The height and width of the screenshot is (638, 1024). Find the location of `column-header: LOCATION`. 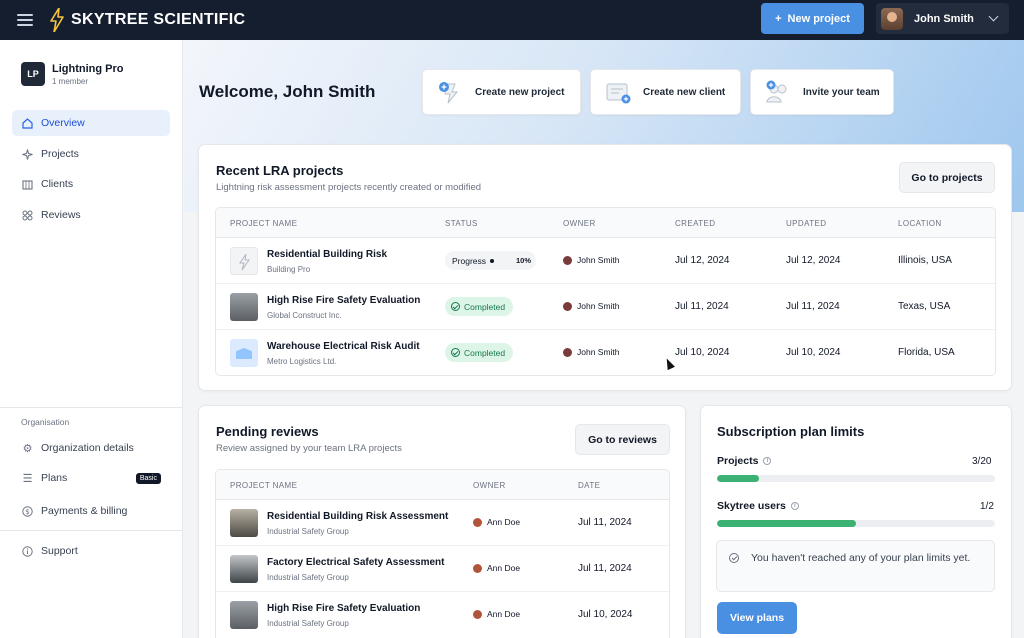

column-header: LOCATION is located at coordinates (920, 223).